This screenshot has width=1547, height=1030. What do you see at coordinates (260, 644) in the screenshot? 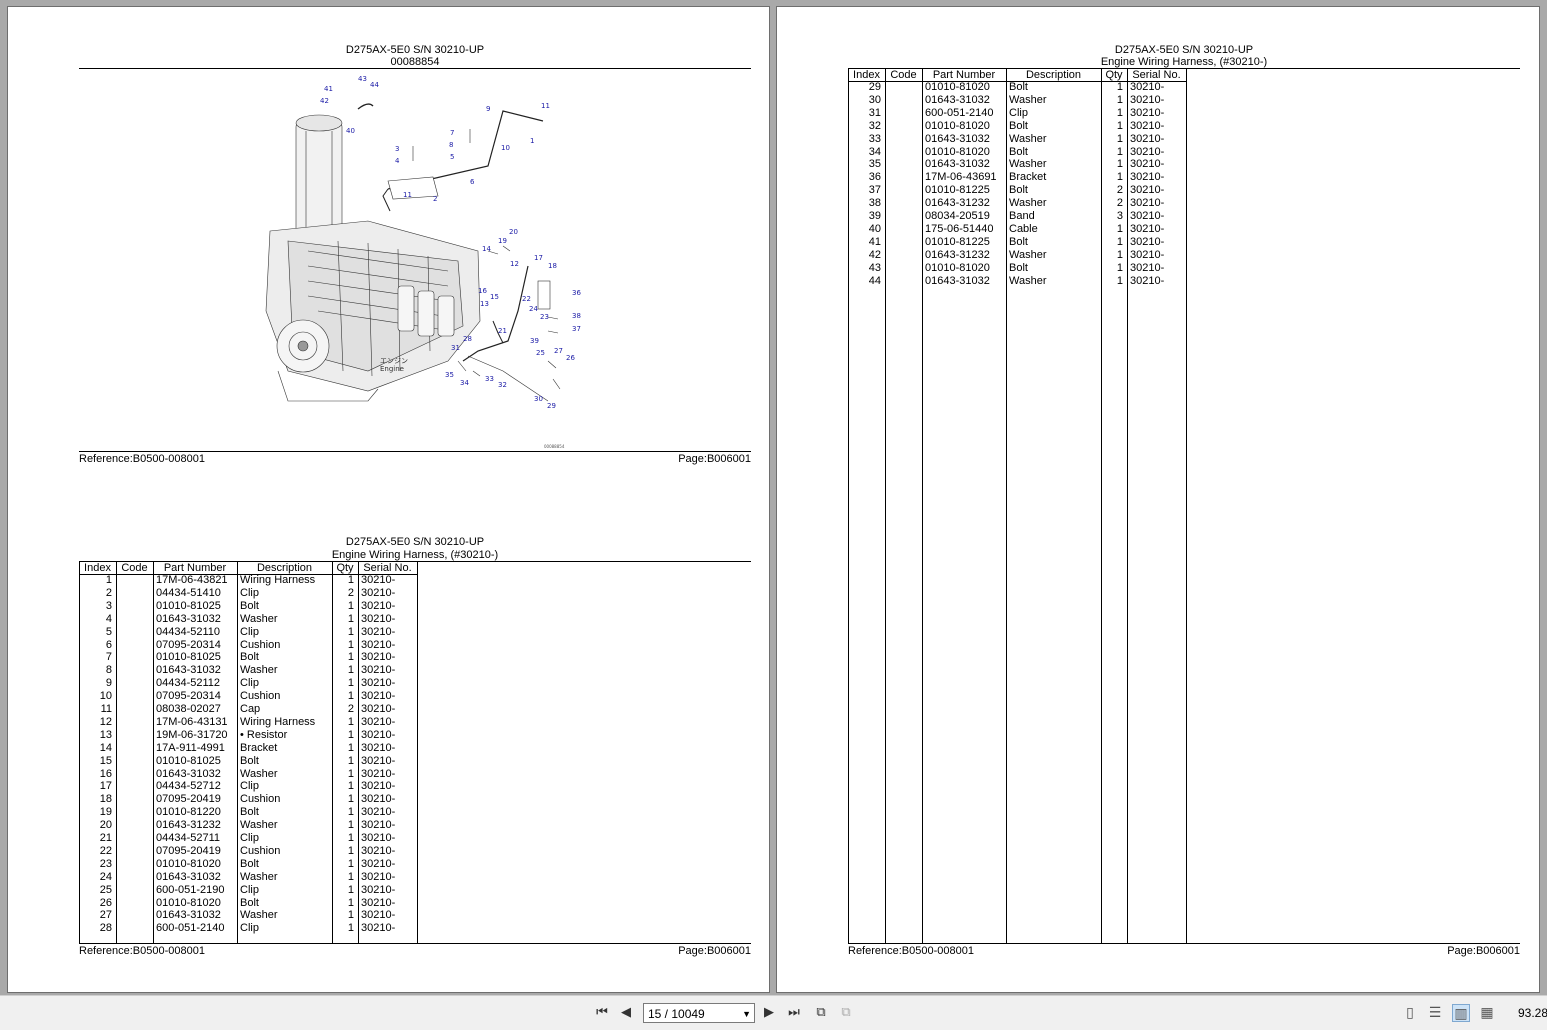
I see `table-cell-description: Cushion` at bounding box center [260, 644].